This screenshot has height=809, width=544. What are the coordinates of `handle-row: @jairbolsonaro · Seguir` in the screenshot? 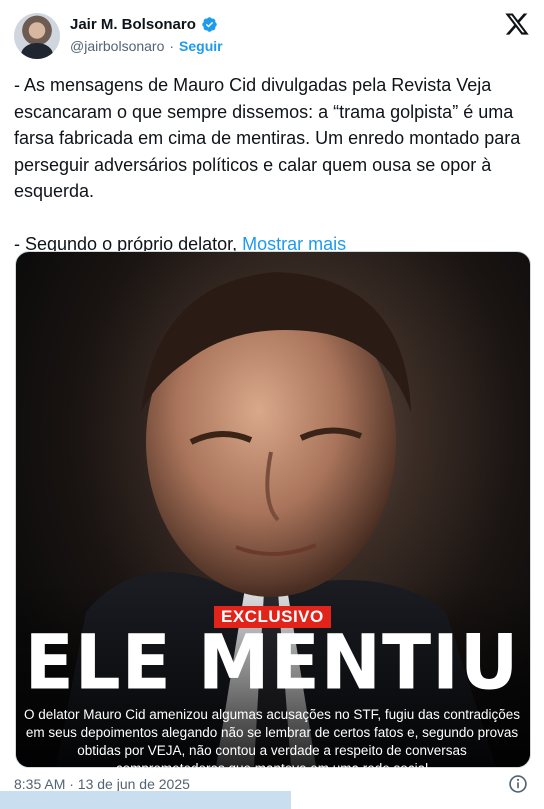 It's located at (146, 46).